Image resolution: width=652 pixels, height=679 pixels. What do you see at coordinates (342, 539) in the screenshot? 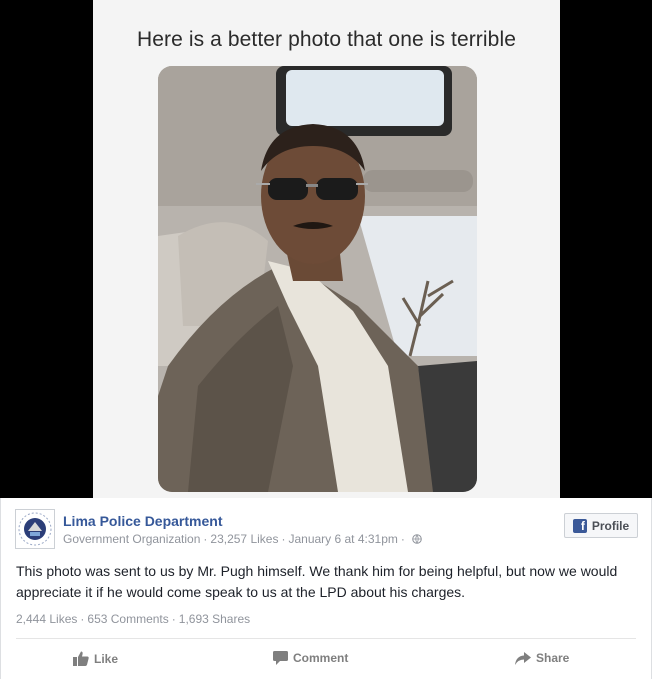
I see `post-date: January 6 at 4:31pm` at bounding box center [342, 539].